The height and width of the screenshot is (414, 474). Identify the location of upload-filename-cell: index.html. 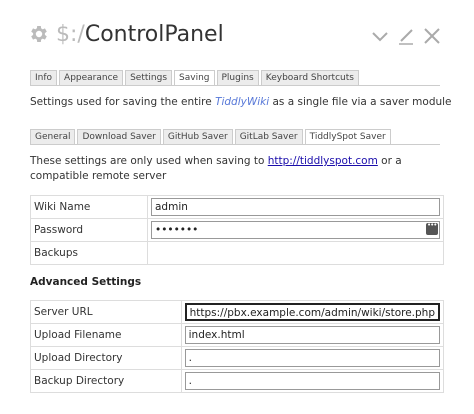
(312, 335).